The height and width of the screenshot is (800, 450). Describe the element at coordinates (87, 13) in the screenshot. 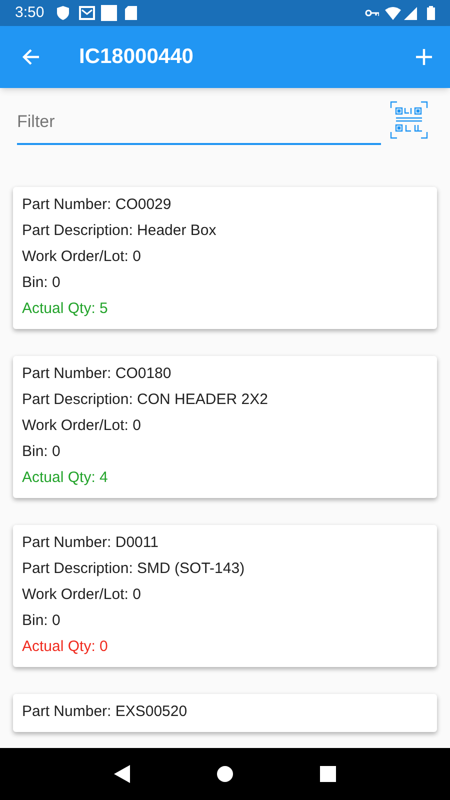

I see `mail-icon` at that location.